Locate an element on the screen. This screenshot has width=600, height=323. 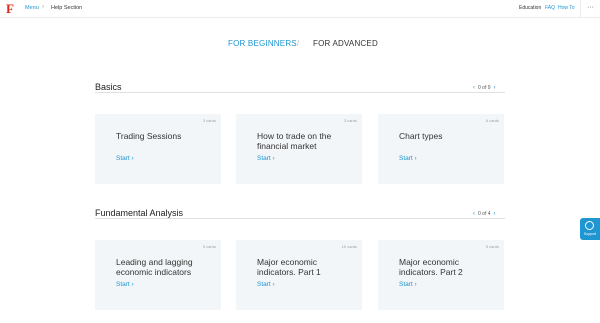
card-title: Trading Sessions is located at coordinates (149, 136).